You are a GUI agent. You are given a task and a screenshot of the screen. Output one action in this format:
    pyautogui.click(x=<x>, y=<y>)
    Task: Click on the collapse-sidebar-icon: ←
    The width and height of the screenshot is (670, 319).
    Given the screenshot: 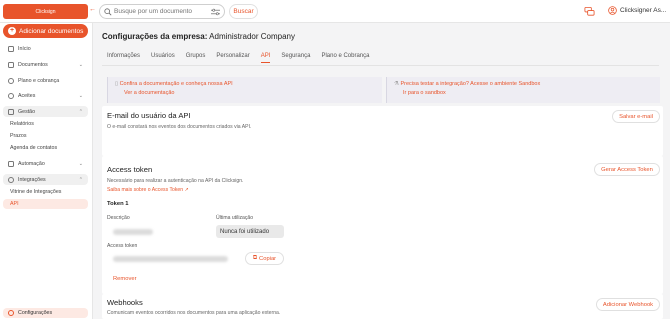 What is the action you would take?
    pyautogui.click(x=92, y=9)
    